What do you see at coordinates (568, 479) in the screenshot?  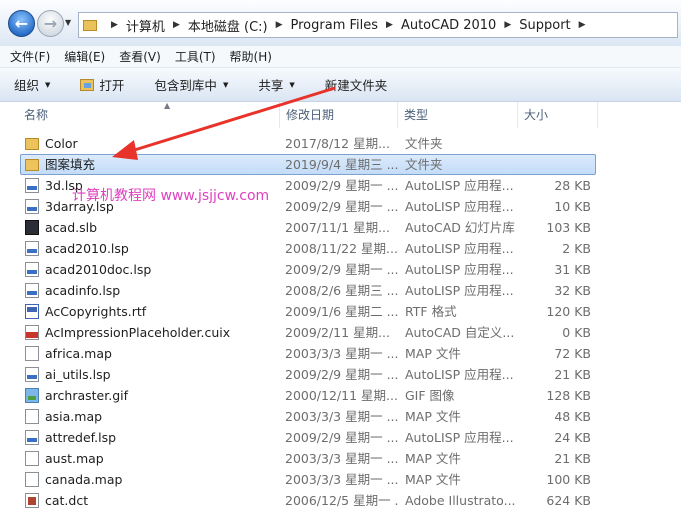 I see `file-size: 100 KB` at bounding box center [568, 479].